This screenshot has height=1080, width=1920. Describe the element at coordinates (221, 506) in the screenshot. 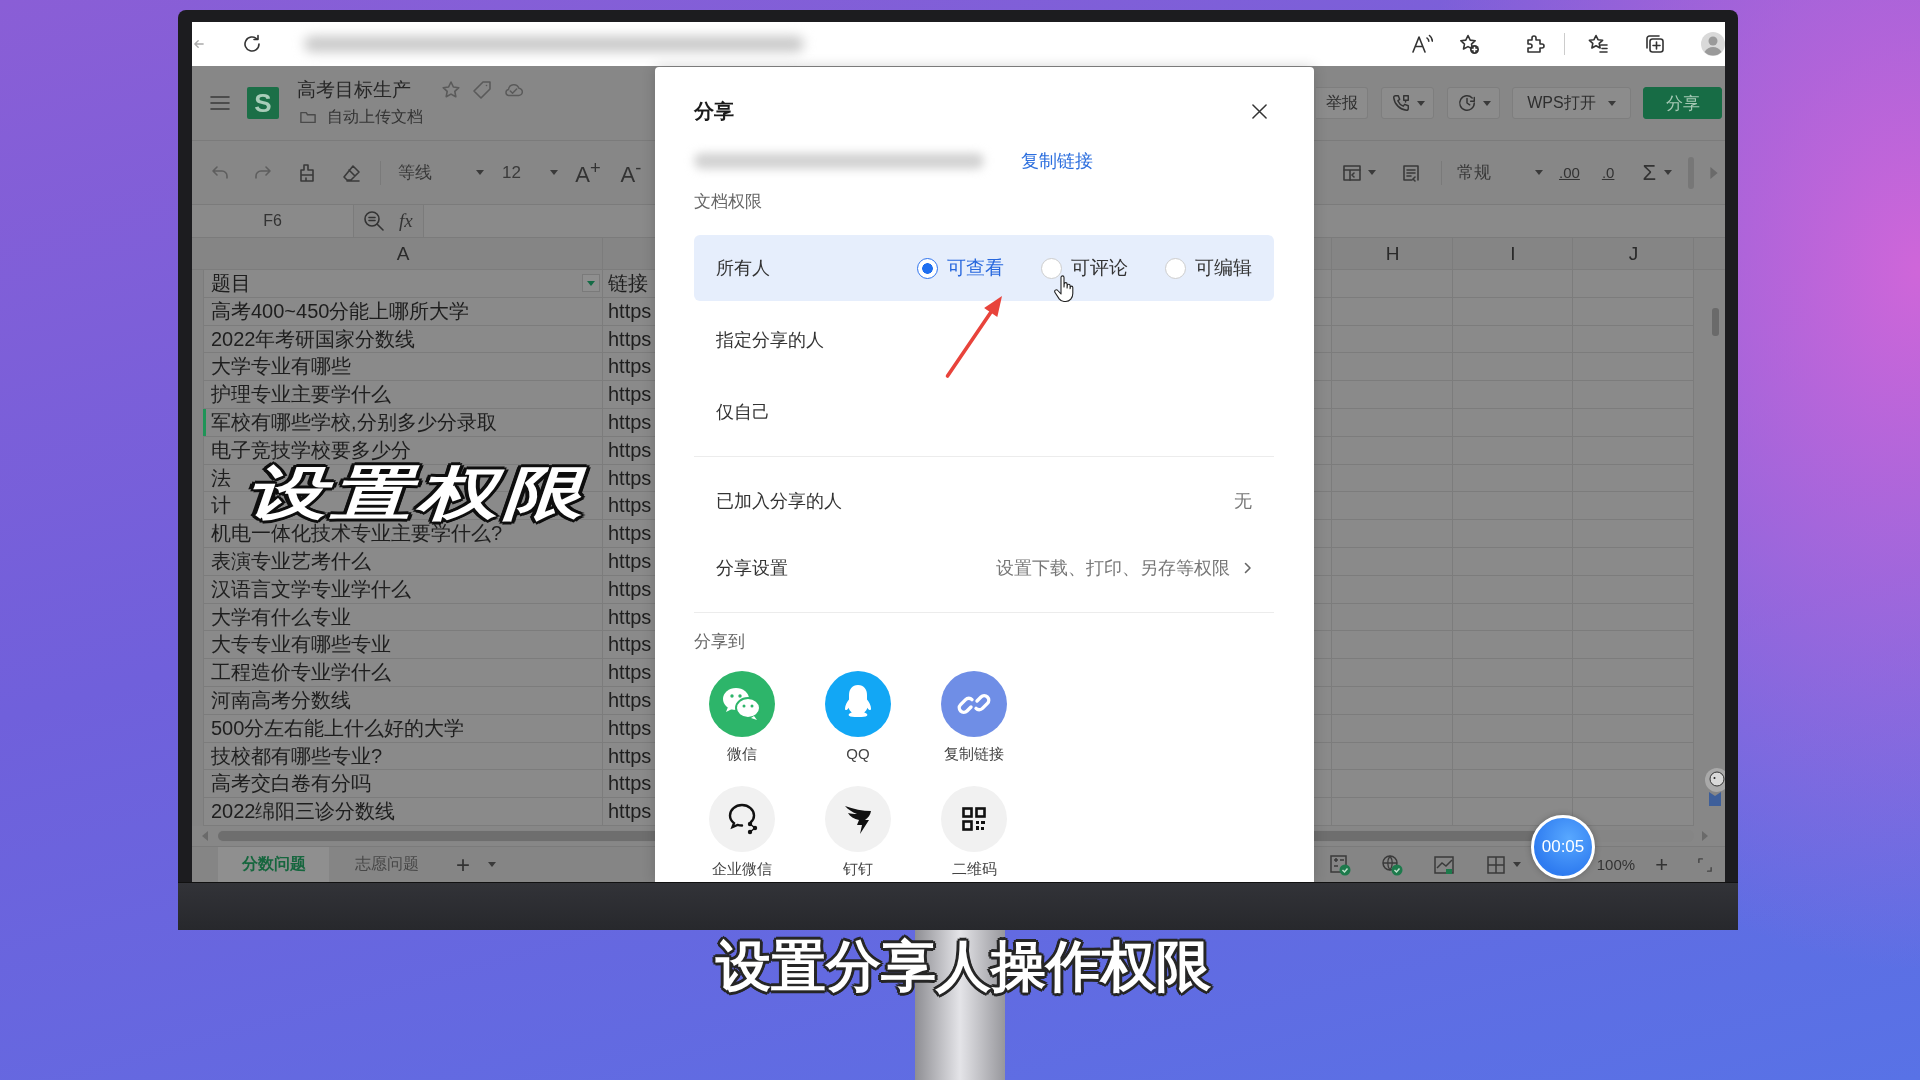

I see `table-cell-text: 计` at that location.